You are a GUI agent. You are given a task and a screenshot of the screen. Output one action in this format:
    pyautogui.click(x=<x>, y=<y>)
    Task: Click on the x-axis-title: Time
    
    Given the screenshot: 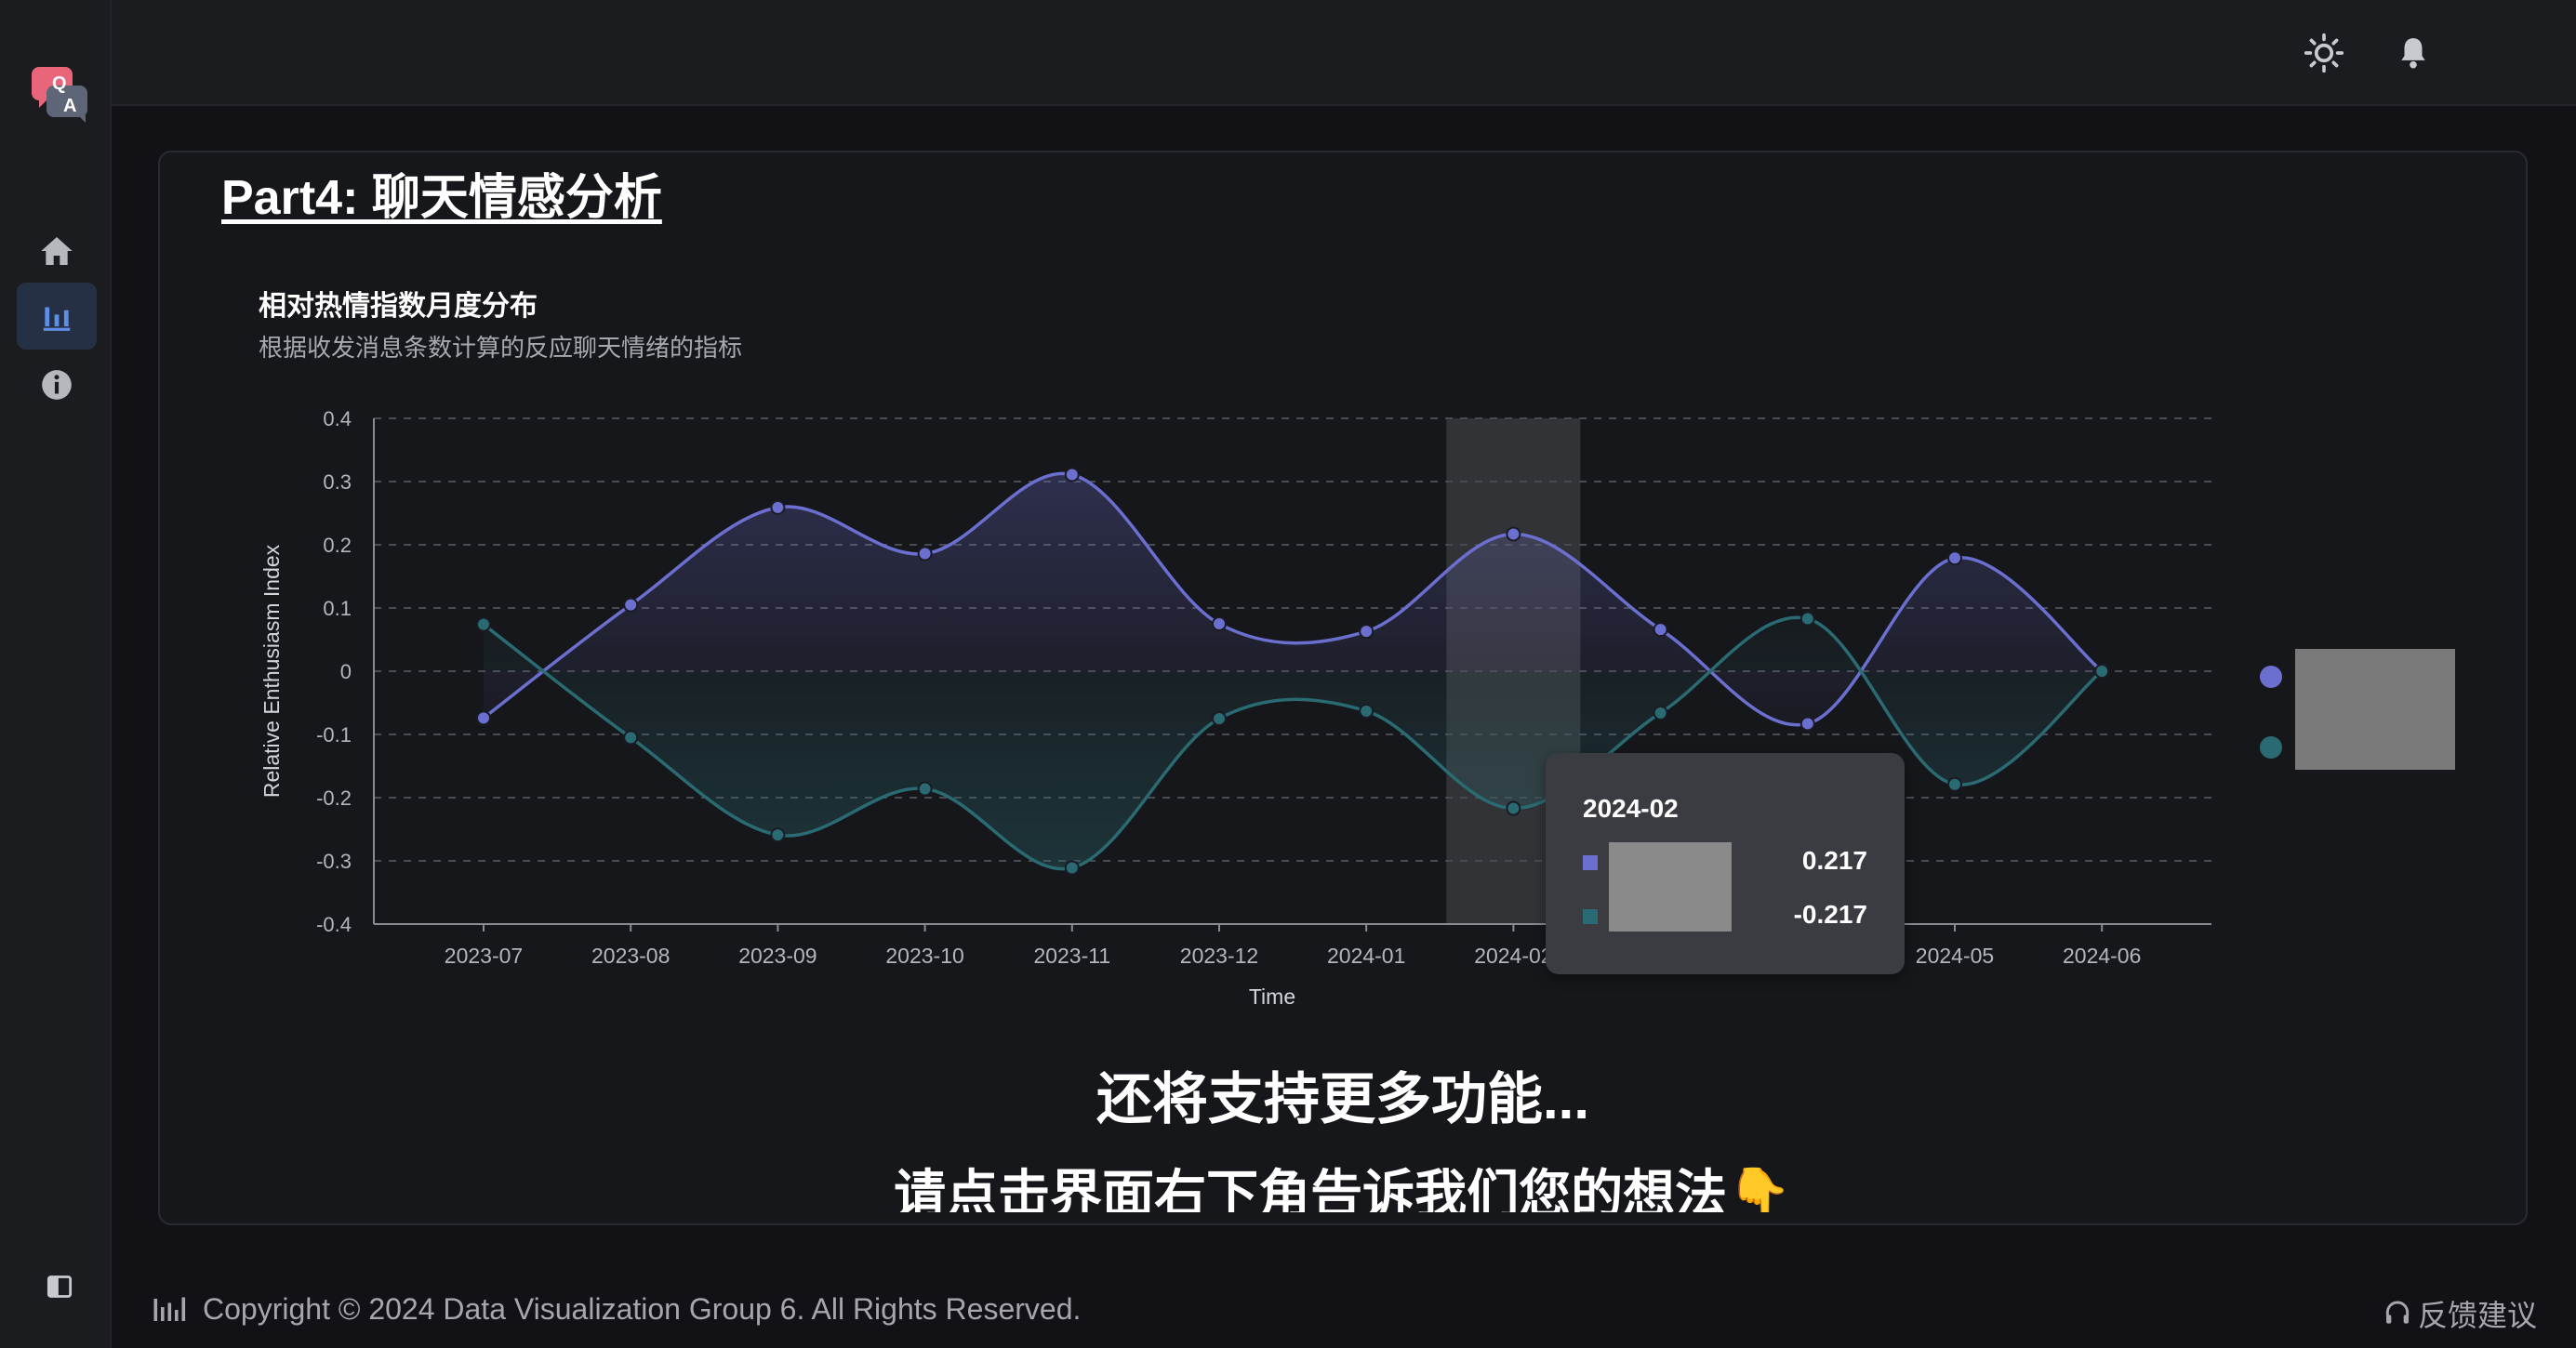 What is the action you would take?
    pyautogui.click(x=1272, y=997)
    